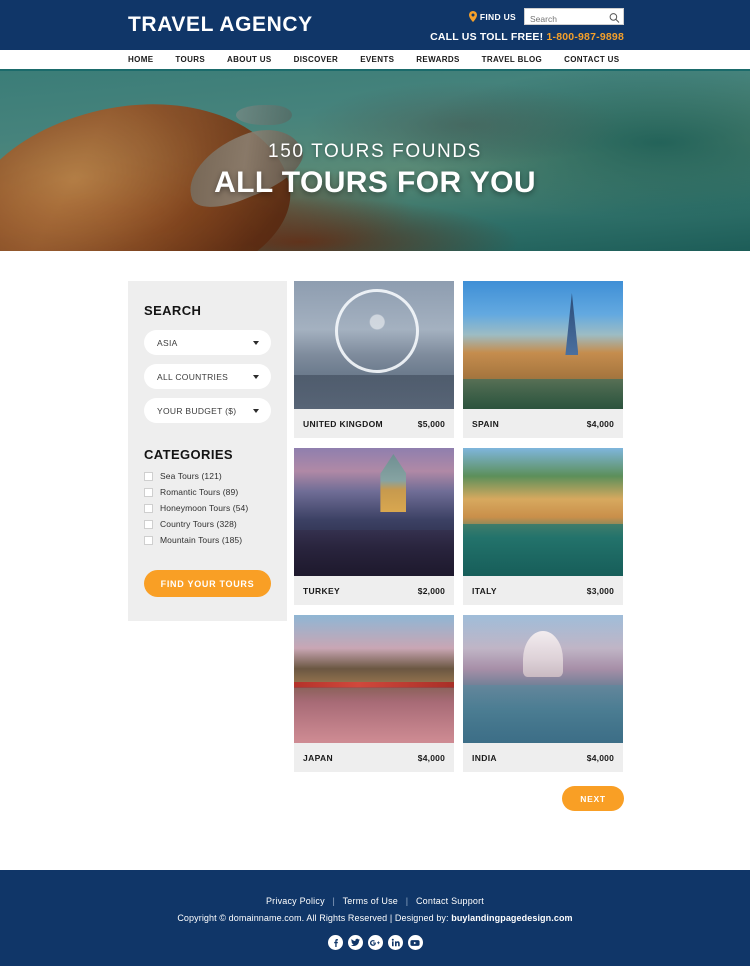 The width and height of the screenshot is (750, 966). I want to click on checkbox-sea-tours, so click(148, 476).